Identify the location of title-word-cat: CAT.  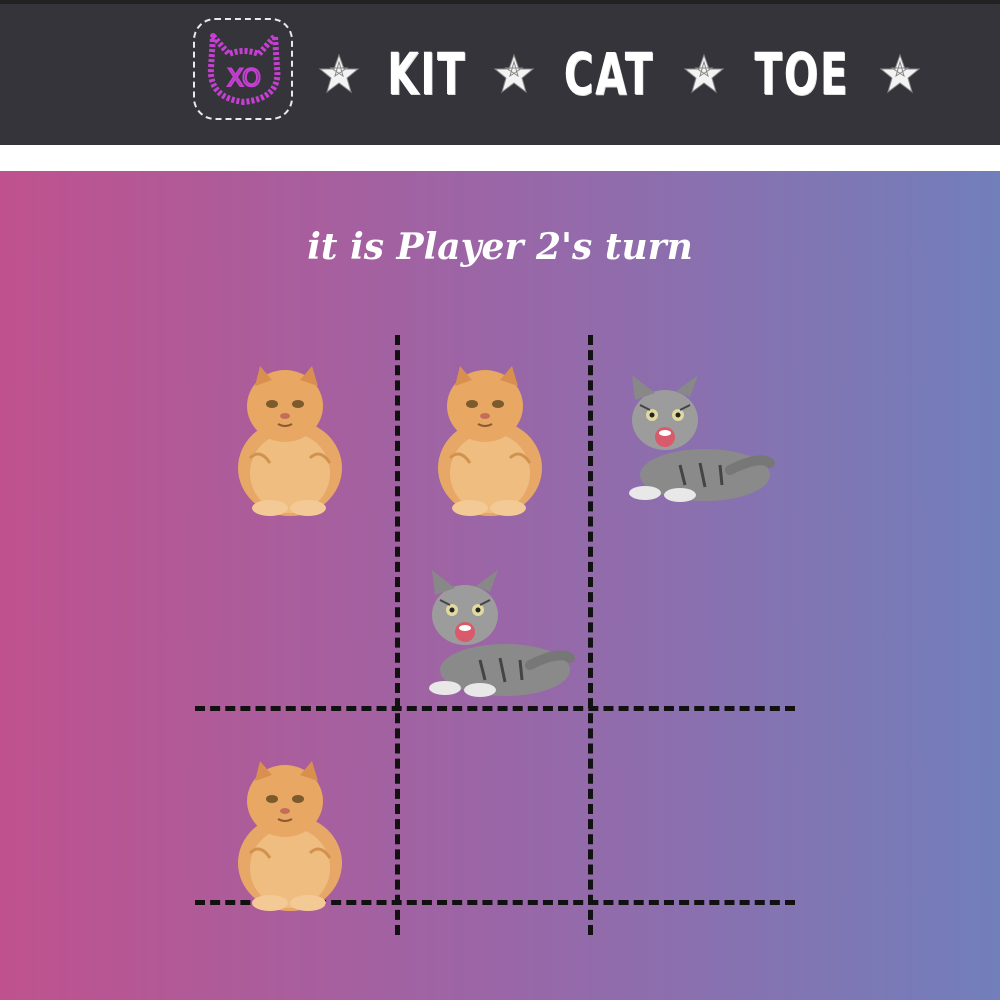
(609, 74).